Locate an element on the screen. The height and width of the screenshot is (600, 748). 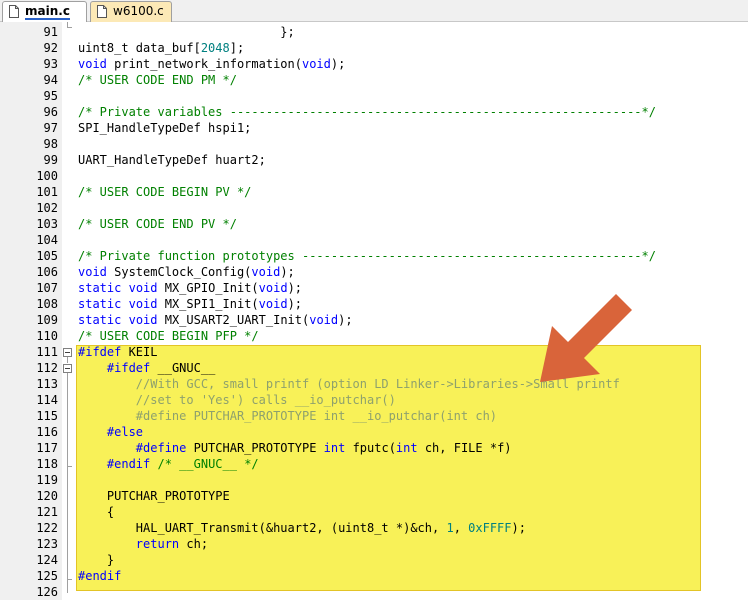
code-line: 103 /* USER CODE END PV */ is located at coordinates (374, 224).